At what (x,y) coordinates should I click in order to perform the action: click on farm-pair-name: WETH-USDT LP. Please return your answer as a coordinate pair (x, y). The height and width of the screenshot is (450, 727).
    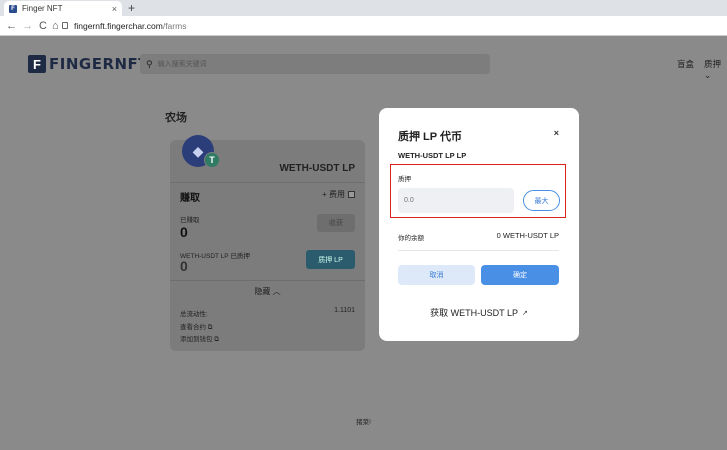
    Looking at the image, I should click on (317, 168).